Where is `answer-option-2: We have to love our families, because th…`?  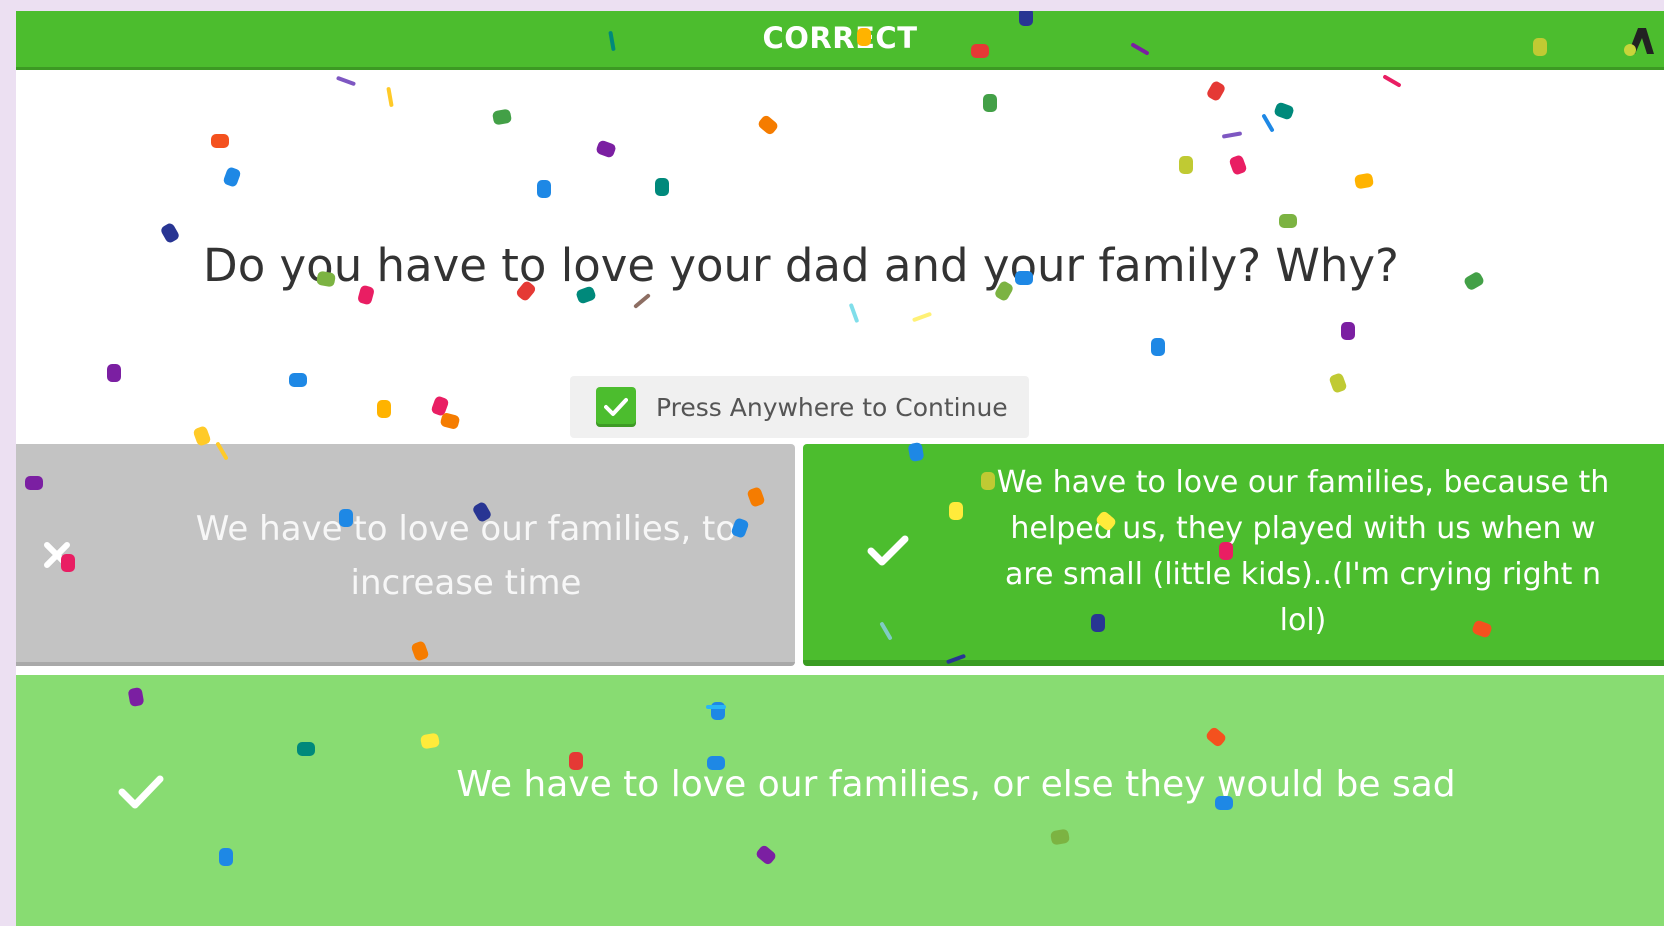
answer-option-2: We have to love our families, because th… is located at coordinates (1233, 555).